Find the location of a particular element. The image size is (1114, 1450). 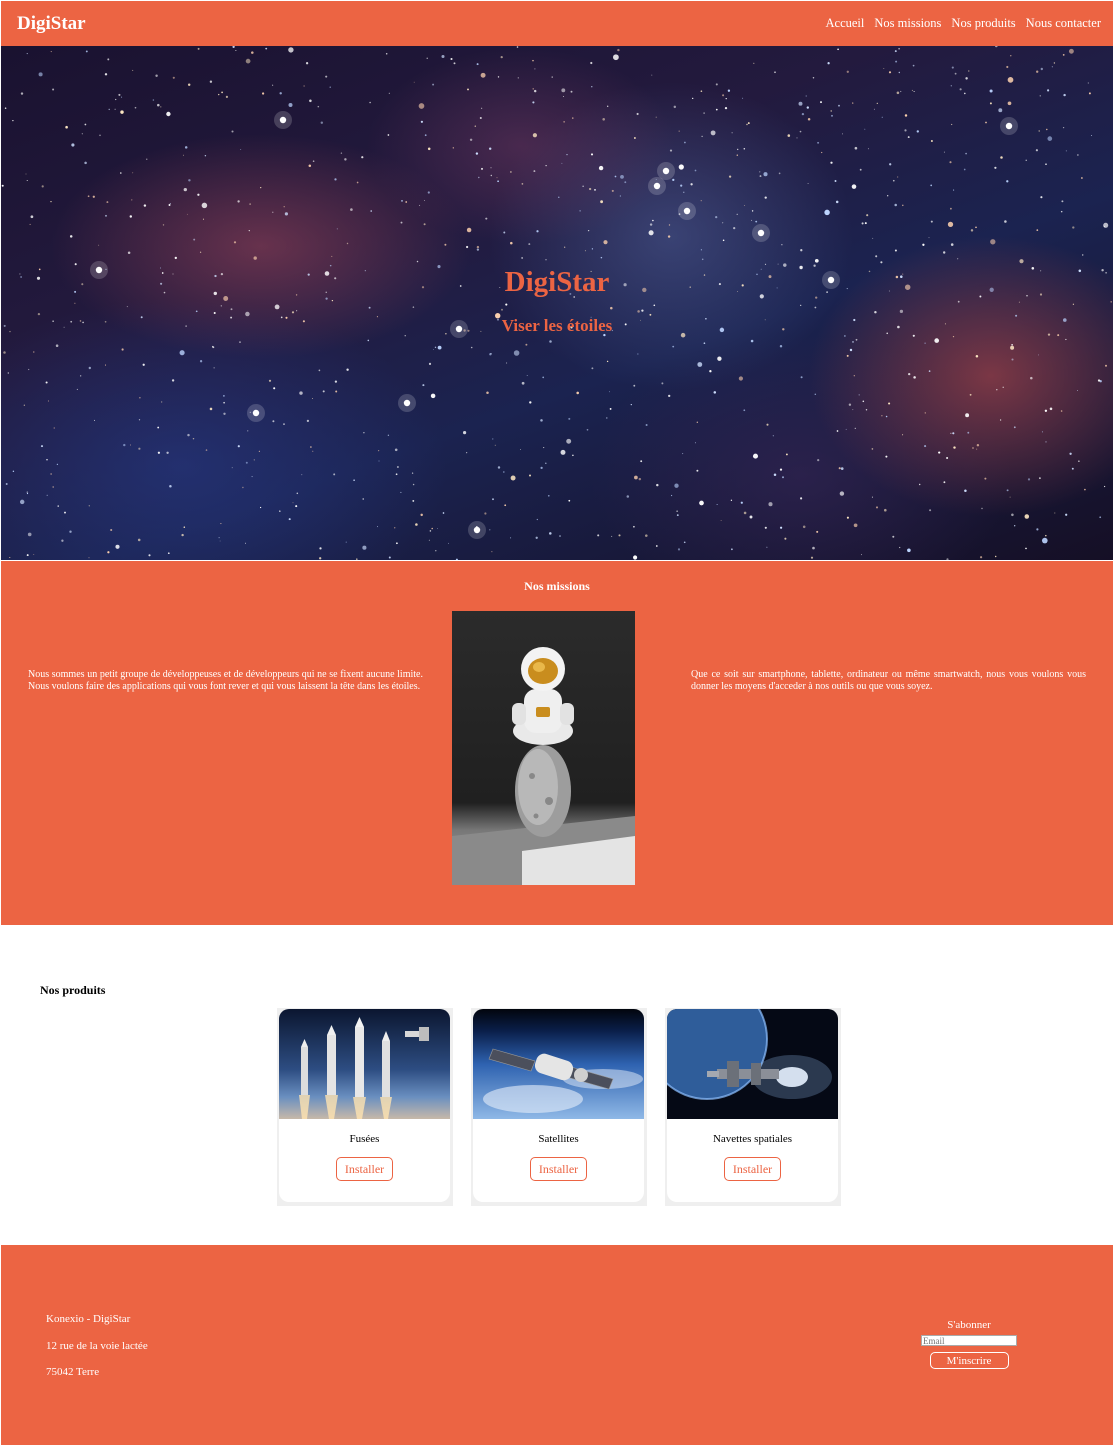

footer-address: 12 rue de la voie lactée is located at coordinates (97, 1346).